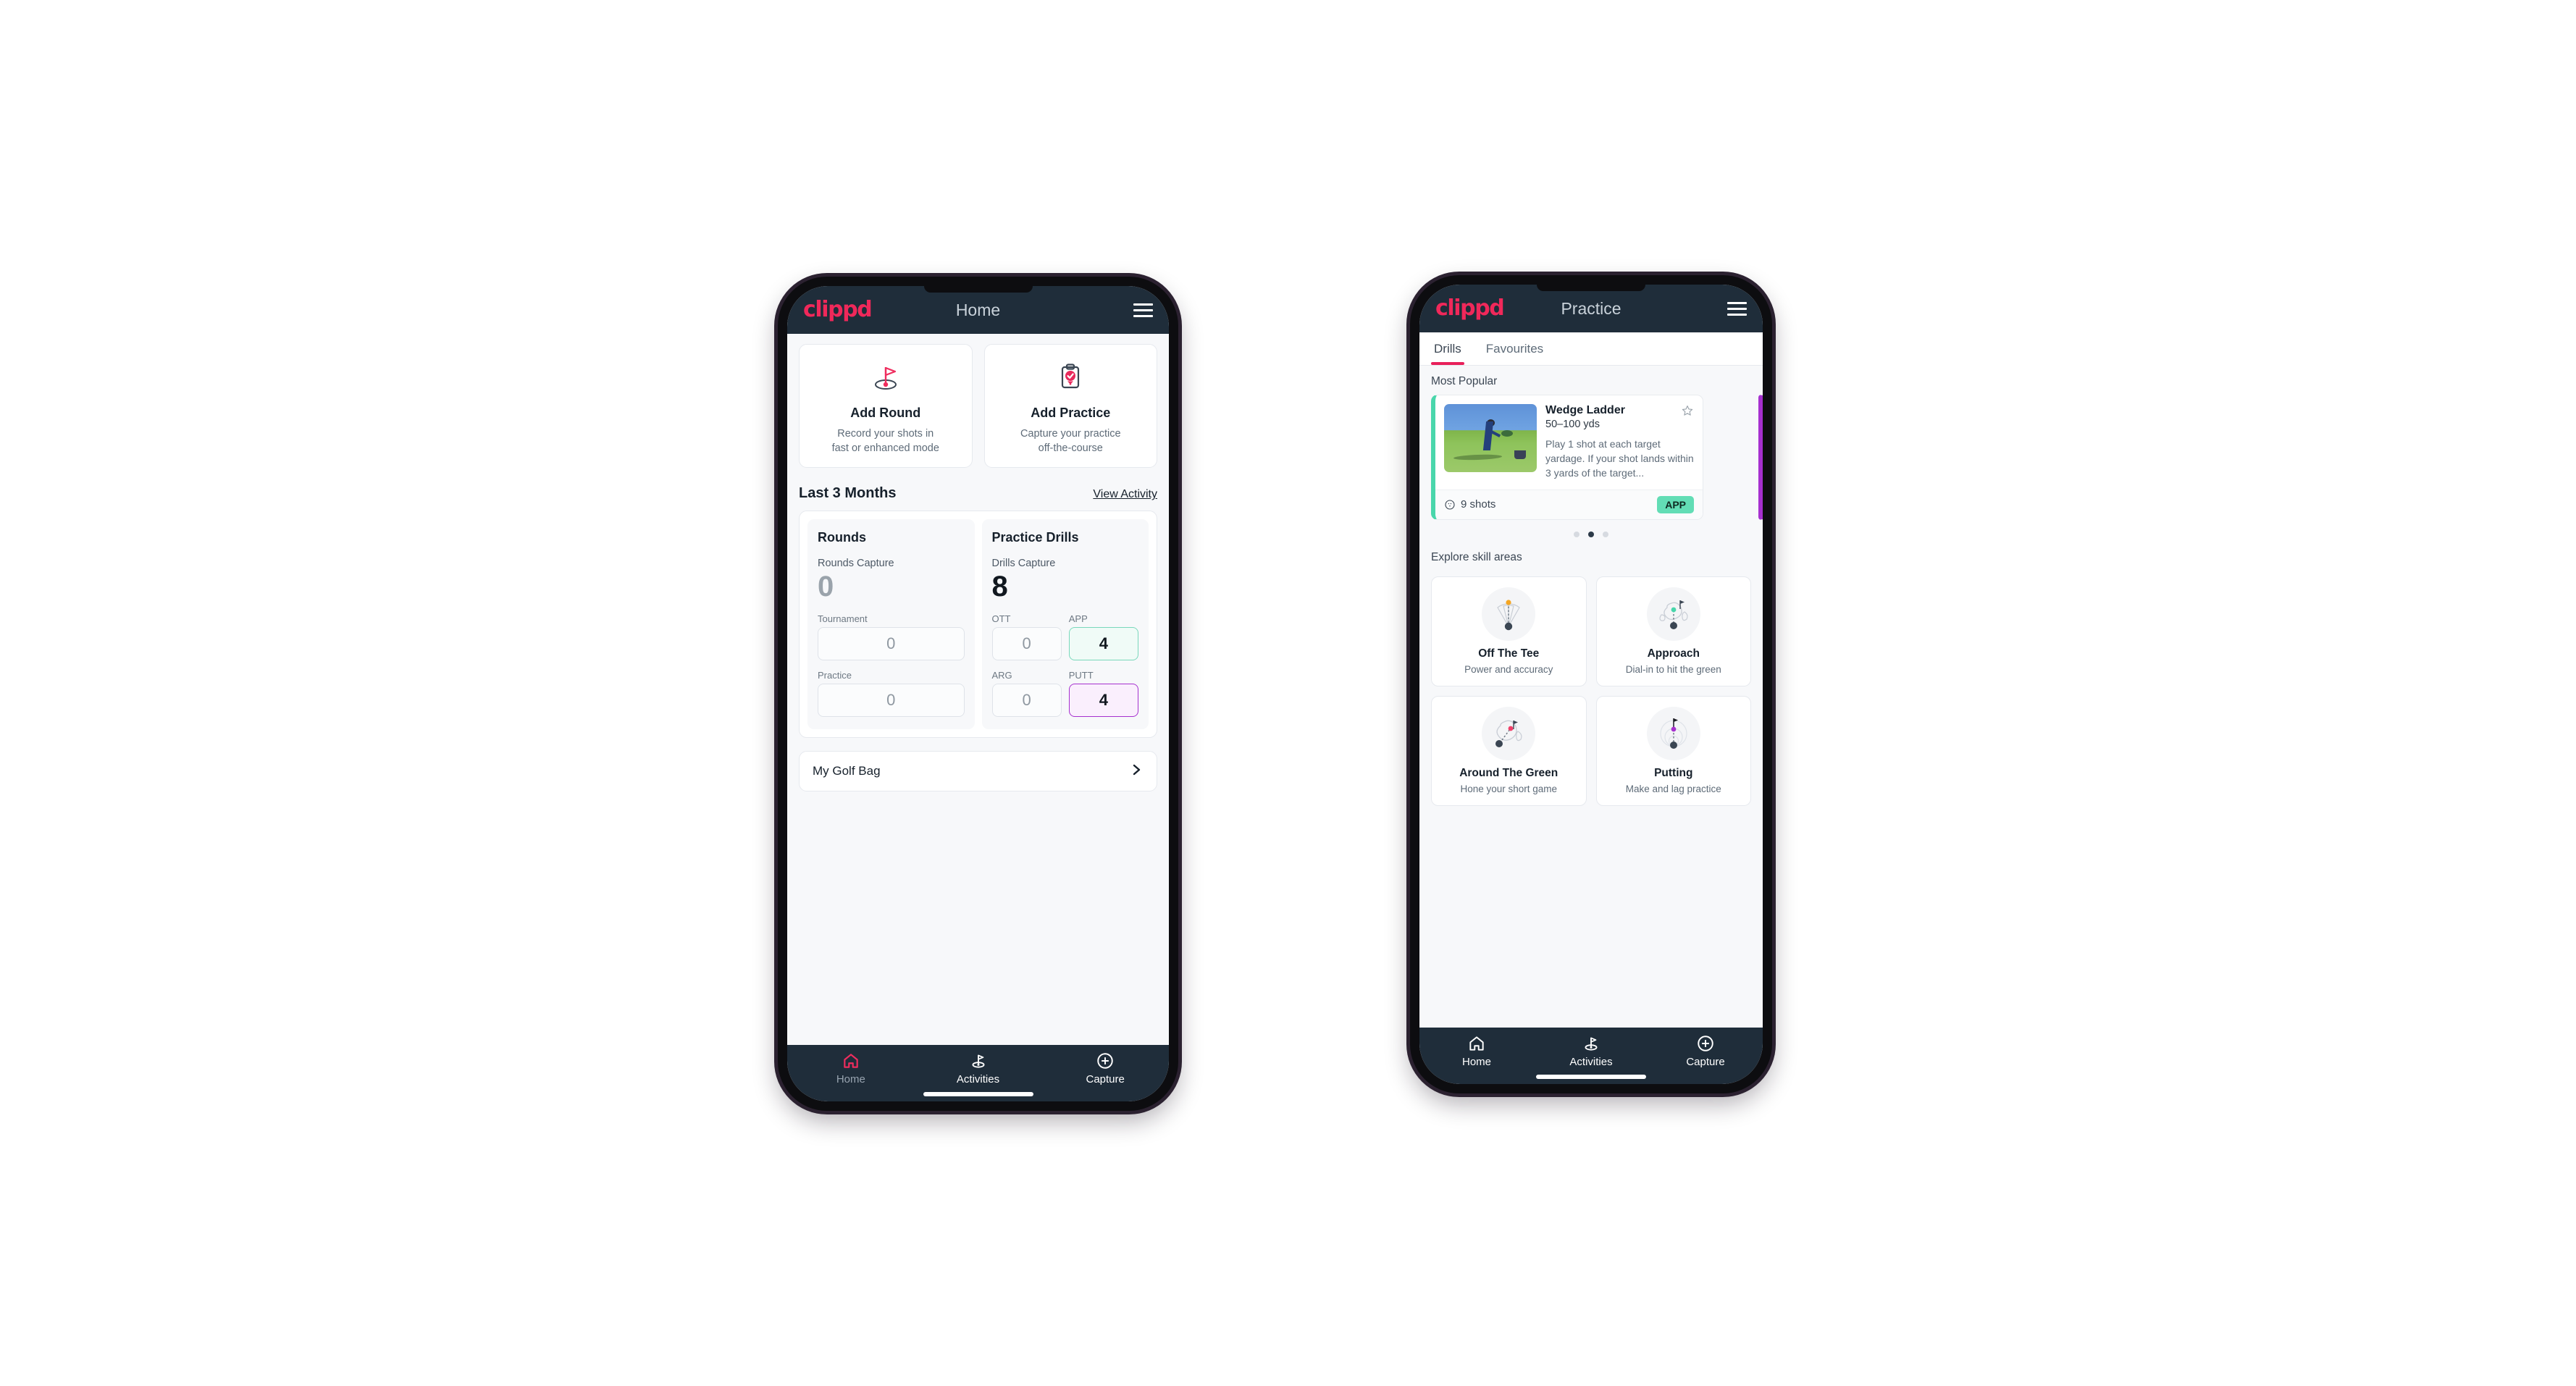 This screenshot has width=2576, height=1386. I want to click on golf-ball-icon, so click(1450, 505).